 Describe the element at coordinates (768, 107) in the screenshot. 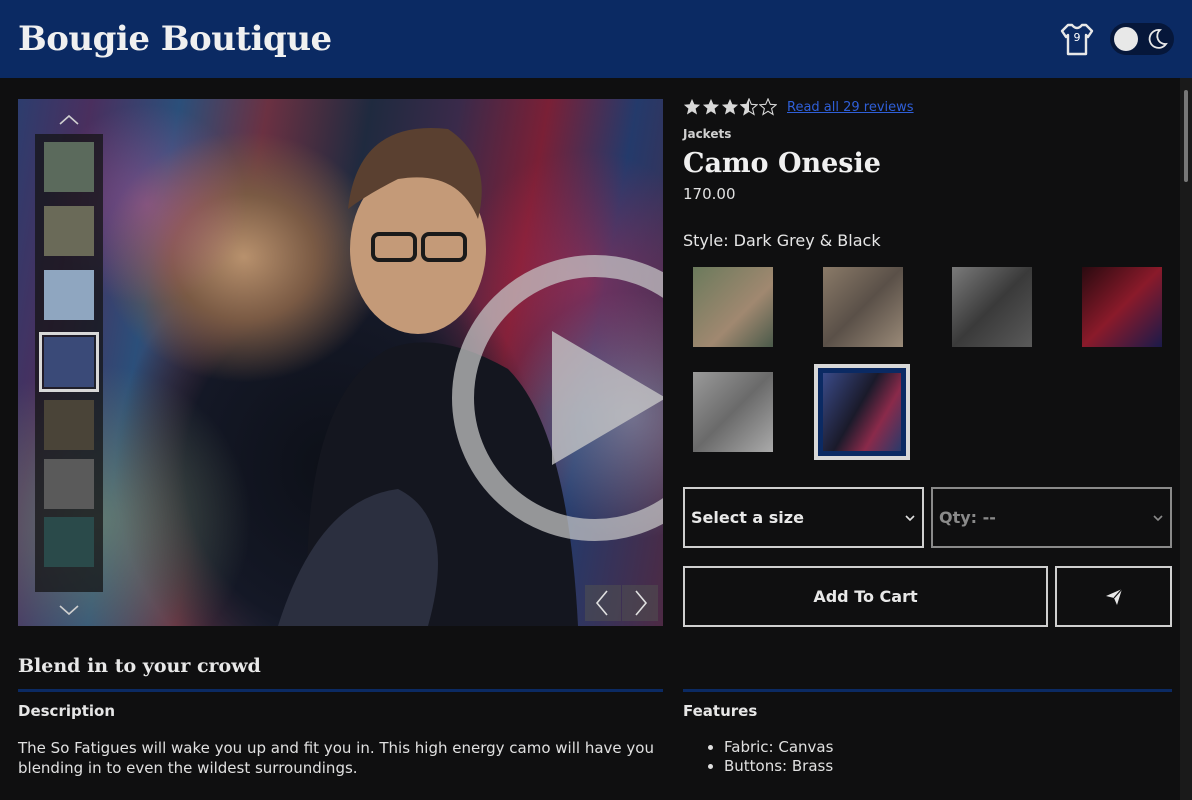

I see `star-empty-icon` at that location.